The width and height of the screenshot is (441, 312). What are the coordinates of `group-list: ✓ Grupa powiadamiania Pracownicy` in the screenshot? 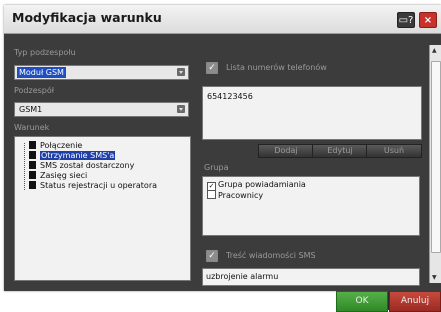 It's located at (311, 206).